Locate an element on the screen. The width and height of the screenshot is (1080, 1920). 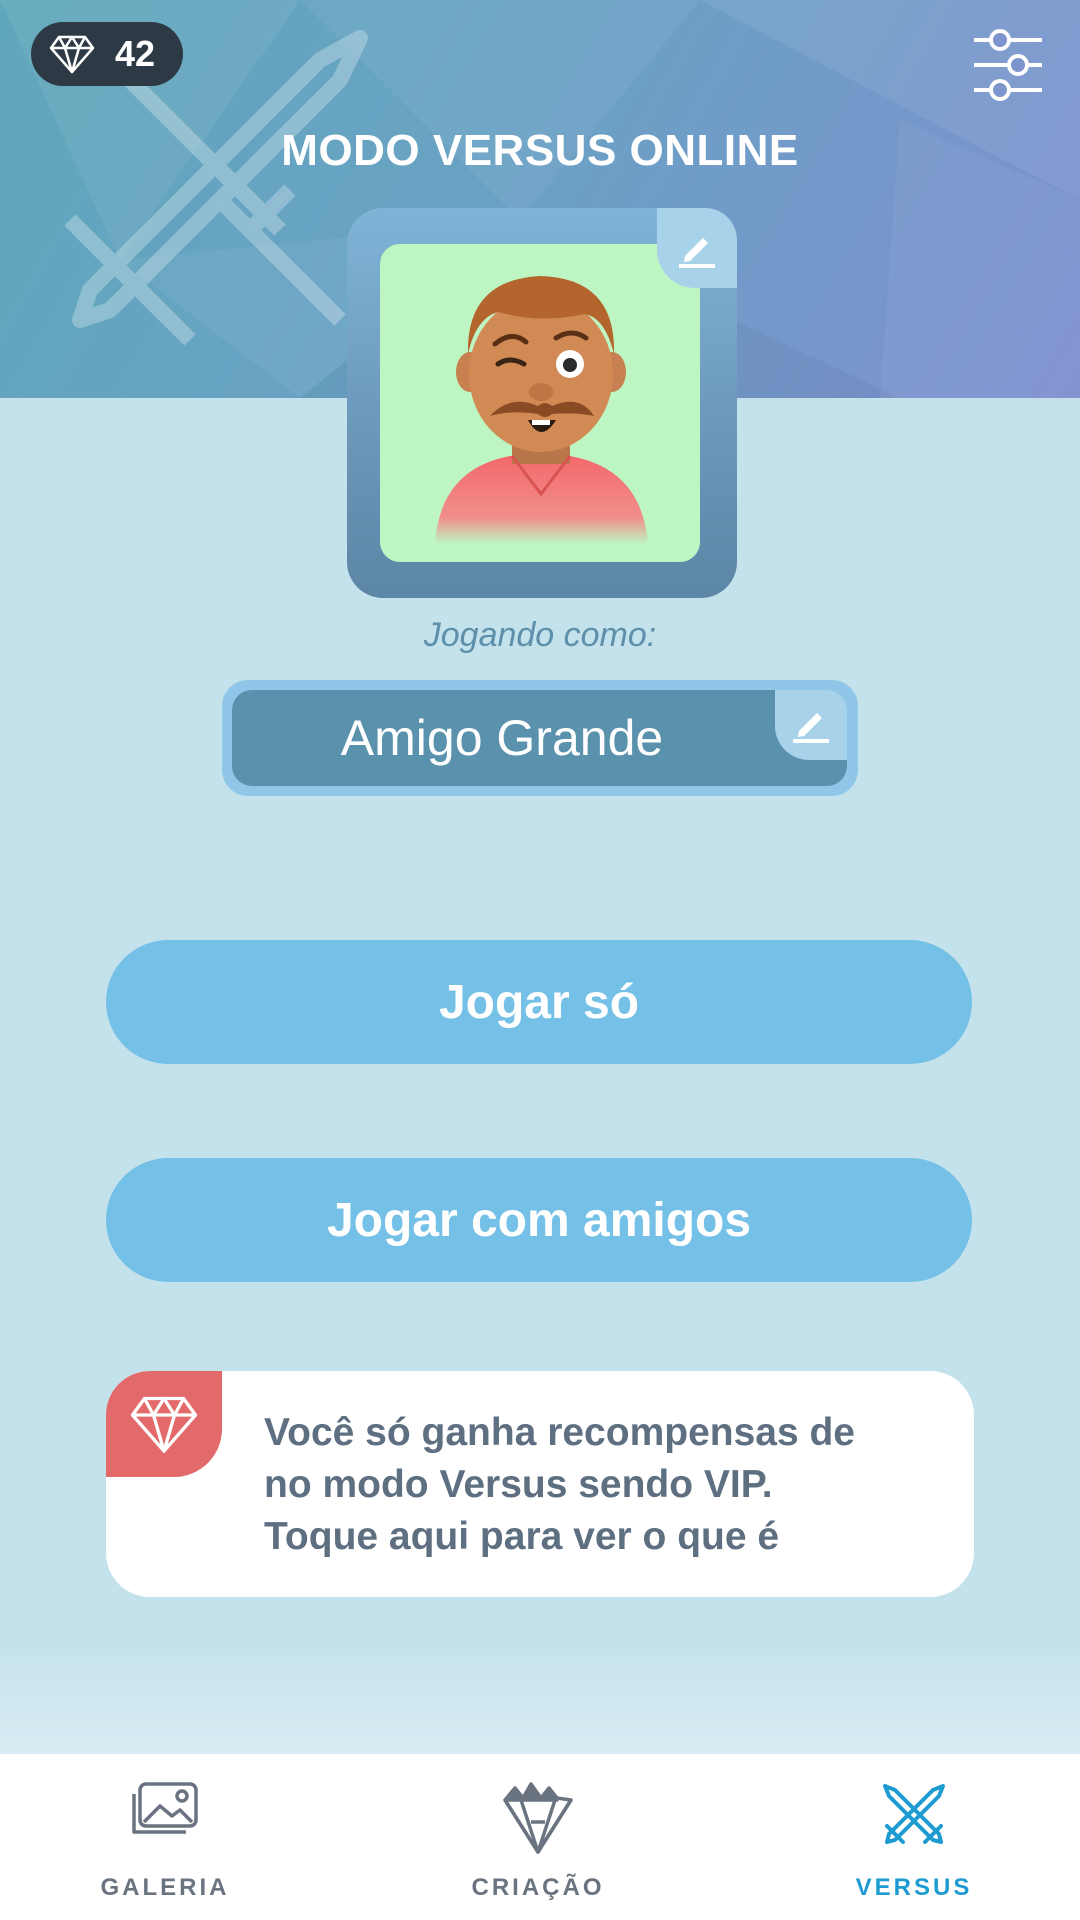
player-name: Amigo Grande is located at coordinates (502, 738).